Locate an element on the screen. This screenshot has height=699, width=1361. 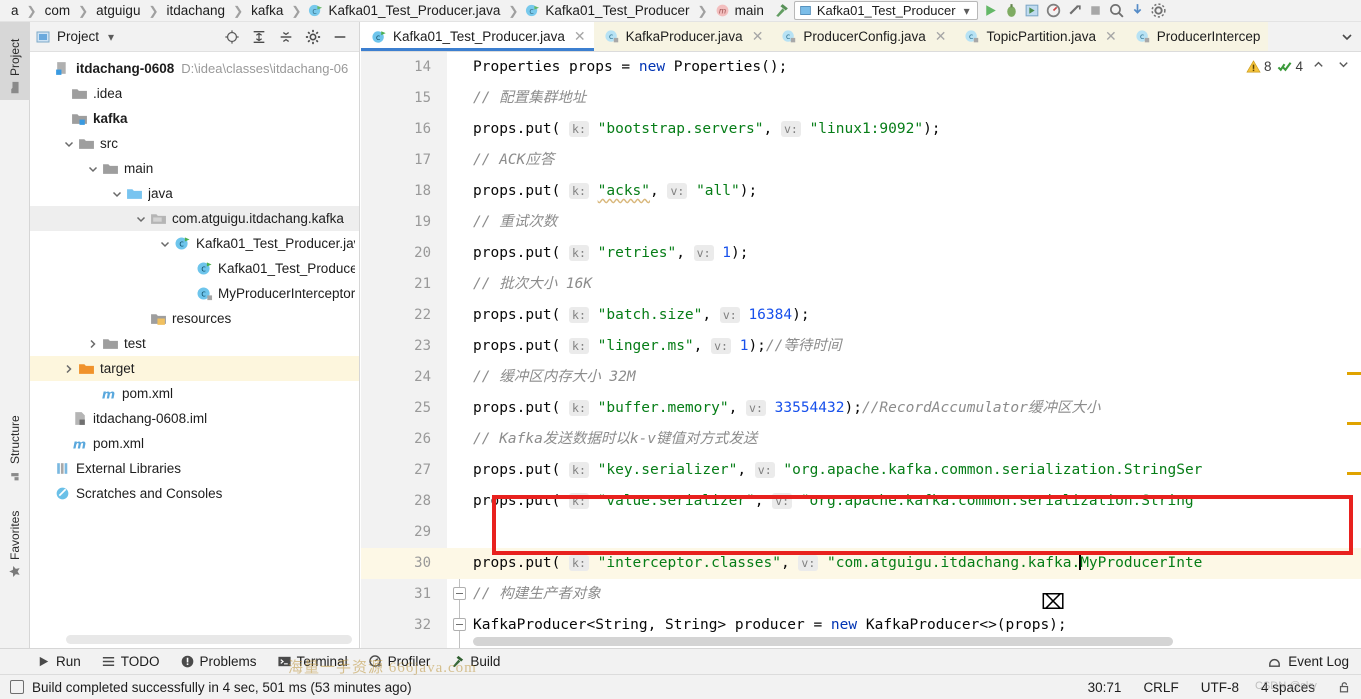
vcs-update-icon is located at coordinates (1137, 10).